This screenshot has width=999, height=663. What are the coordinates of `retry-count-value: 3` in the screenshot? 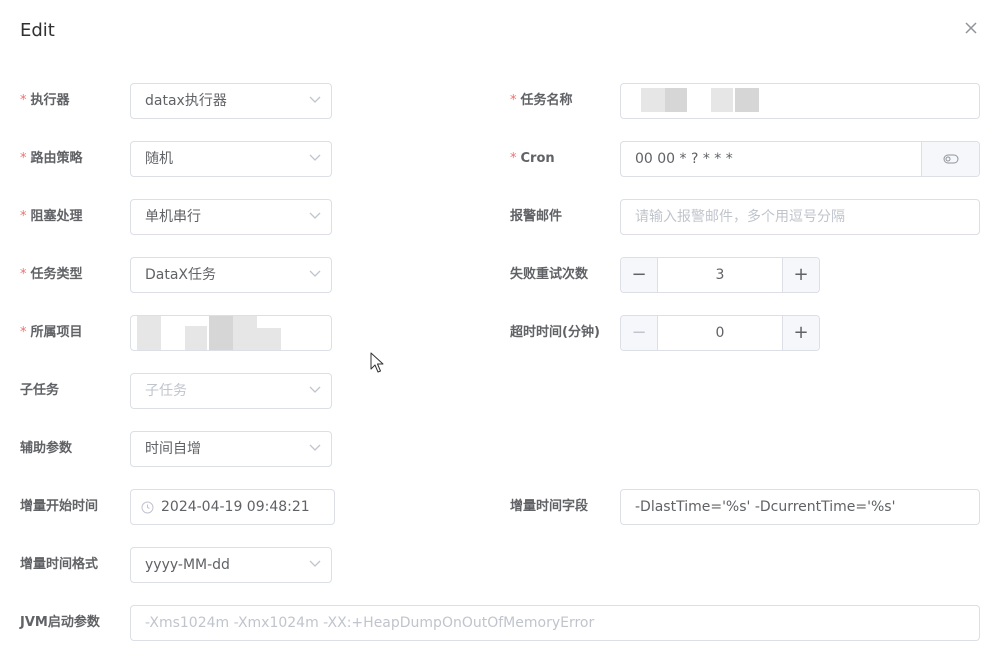 It's located at (720, 275).